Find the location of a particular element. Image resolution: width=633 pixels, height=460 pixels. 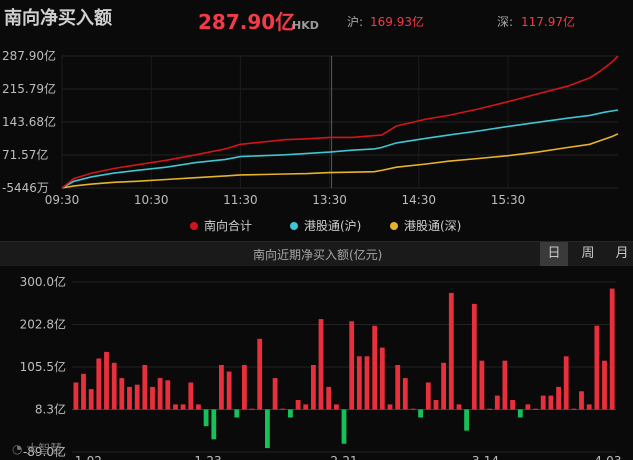

header: 南向净买入额 287.90亿 HKD 沪: 169.93亿 深: 117.97亿 is located at coordinates (316, 20).